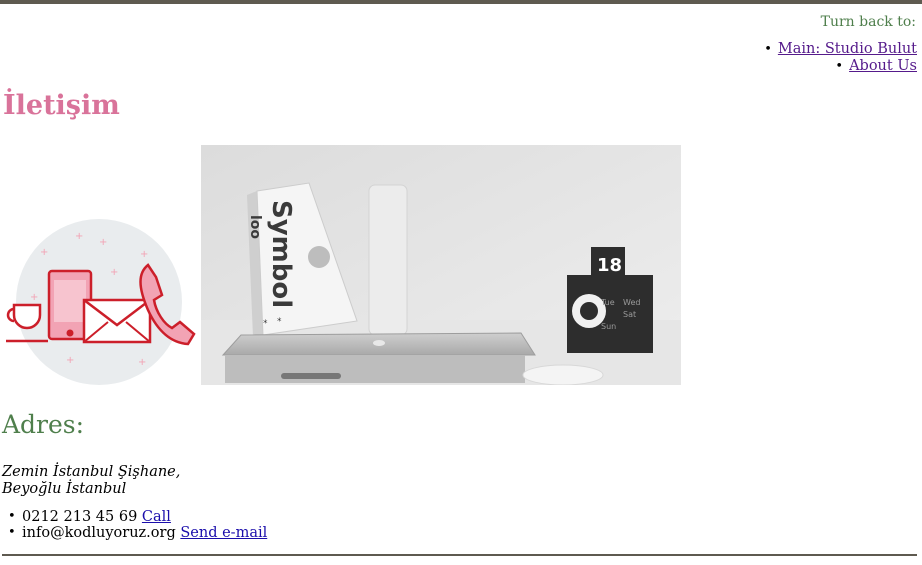 The image size is (922, 565). Describe the element at coordinates (80, 517) in the screenshot. I see `phone-number: 0212 213 45 69` at that location.